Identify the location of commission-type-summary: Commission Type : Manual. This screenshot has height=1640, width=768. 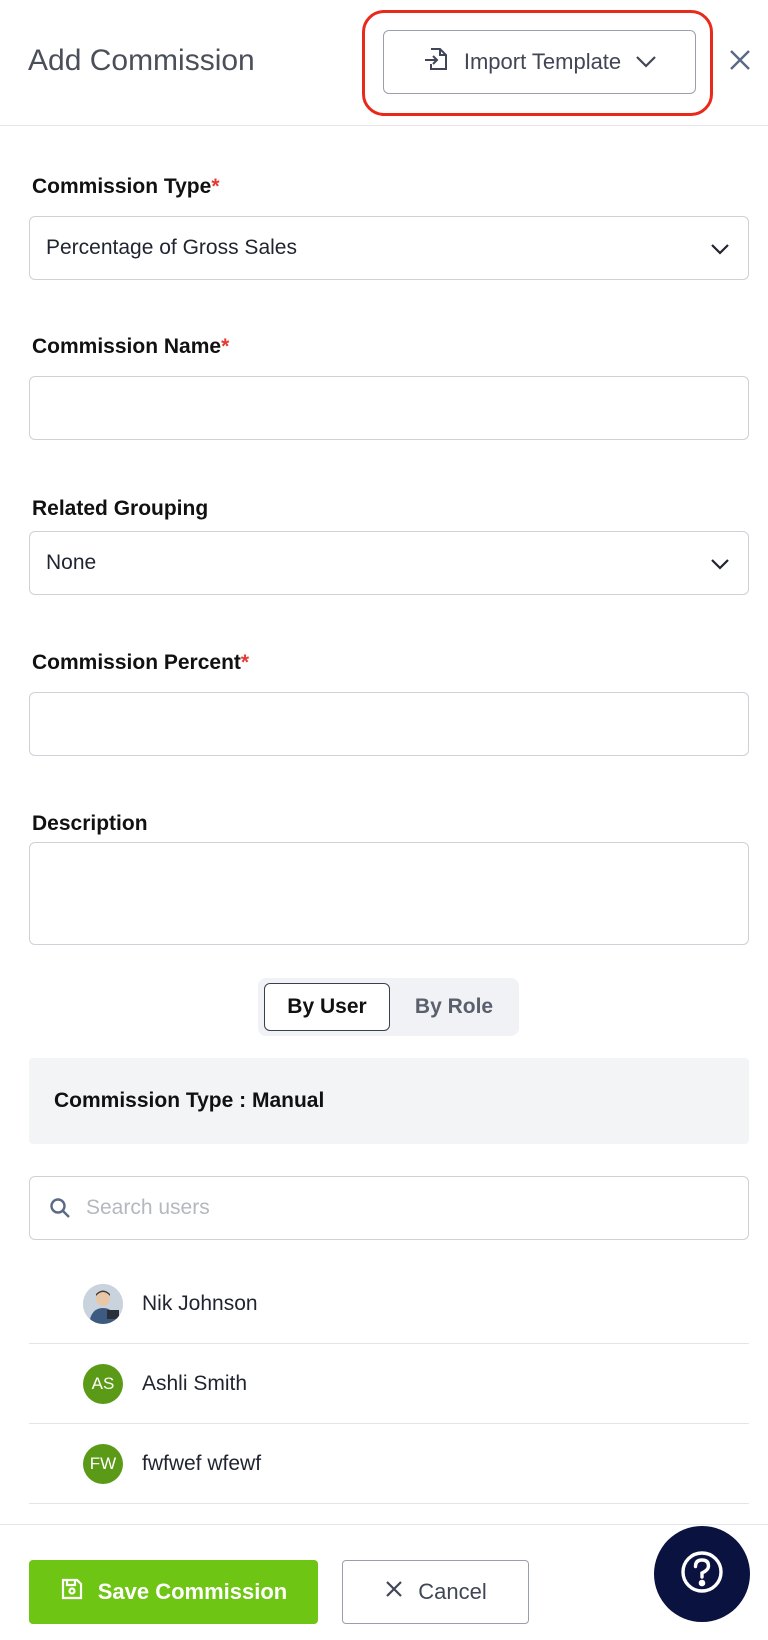
(189, 1100).